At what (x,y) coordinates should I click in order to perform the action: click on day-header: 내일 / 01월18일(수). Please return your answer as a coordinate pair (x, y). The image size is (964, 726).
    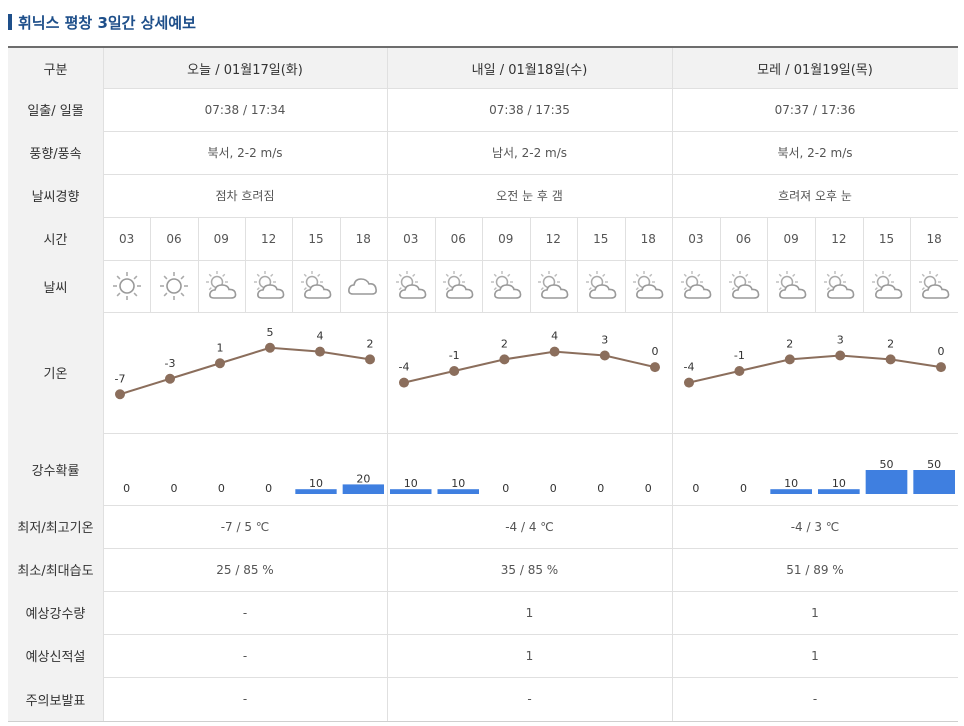
    Looking at the image, I should click on (529, 68).